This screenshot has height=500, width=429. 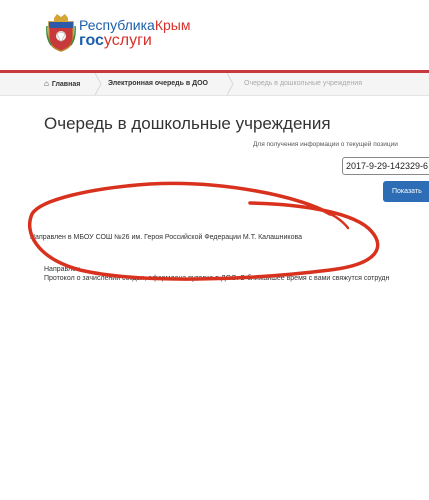 I want to click on breadcrumb-home: ⌂ Главная, so click(x=62, y=84).